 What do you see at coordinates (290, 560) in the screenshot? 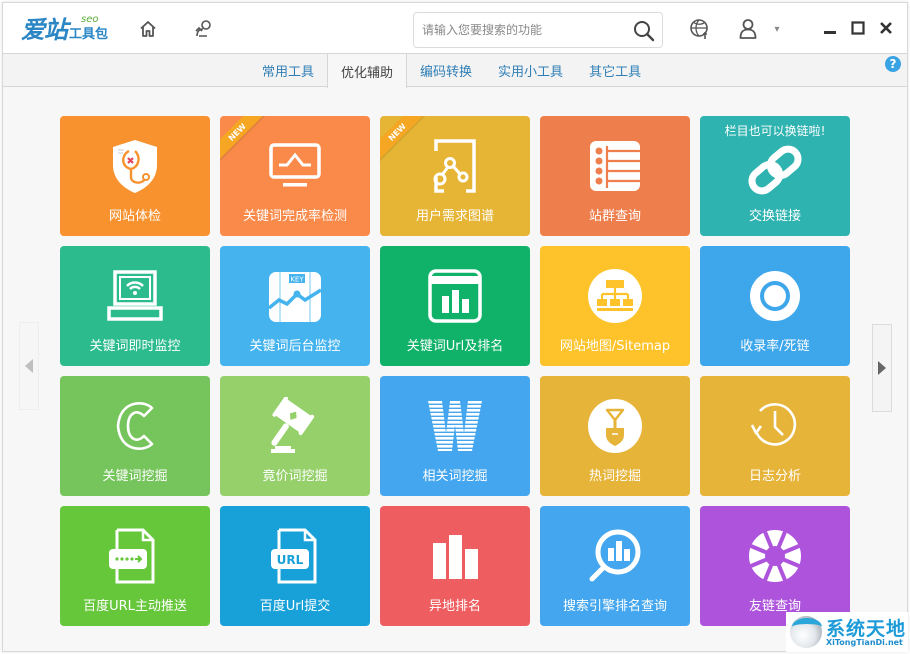
I see `svg-text: URL` at bounding box center [290, 560].